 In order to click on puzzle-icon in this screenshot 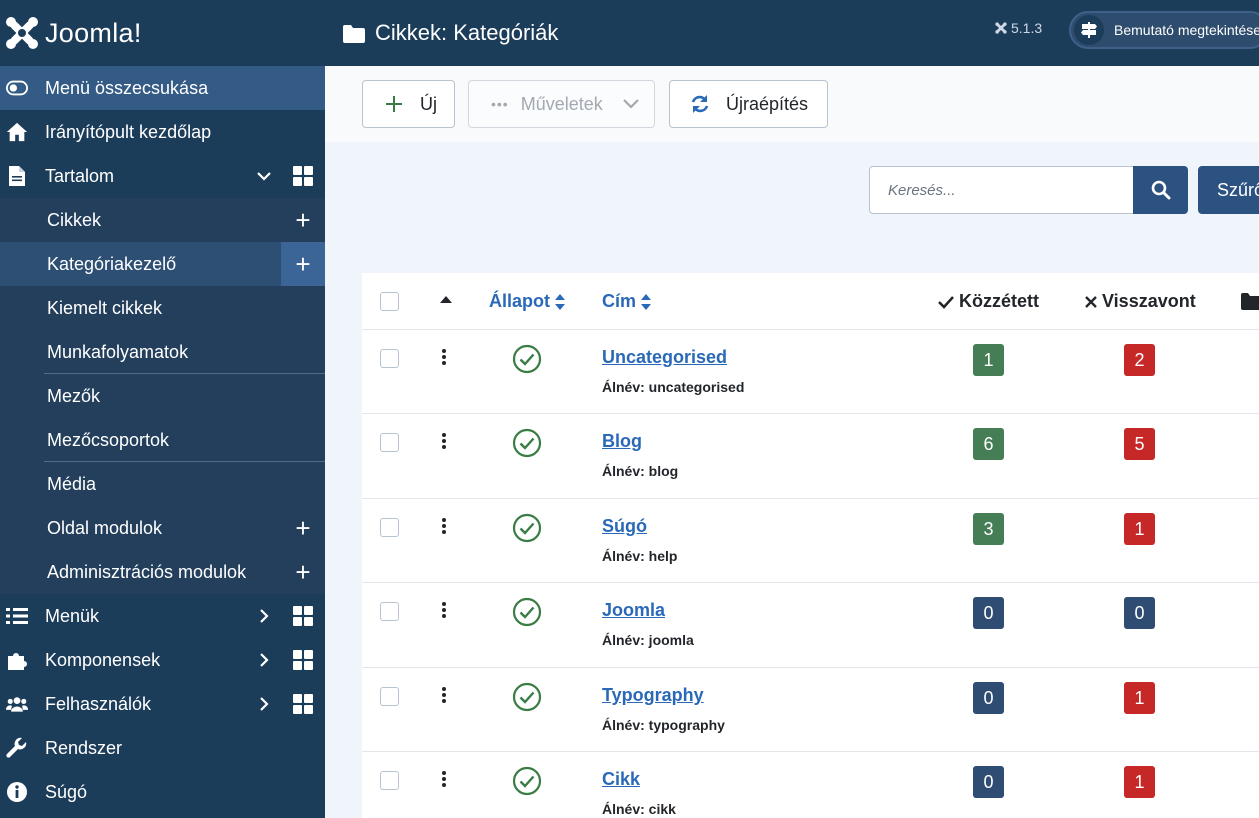, I will do `click(17, 660)`.